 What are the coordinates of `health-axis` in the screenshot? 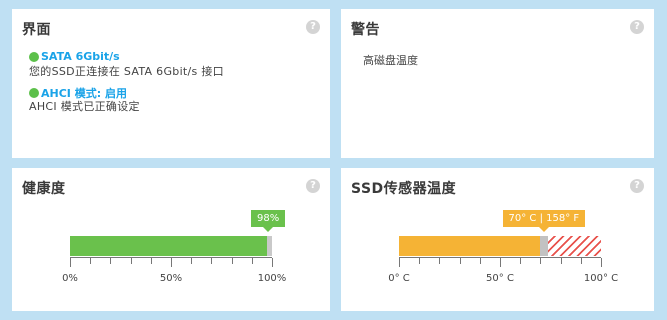 It's located at (171, 262).